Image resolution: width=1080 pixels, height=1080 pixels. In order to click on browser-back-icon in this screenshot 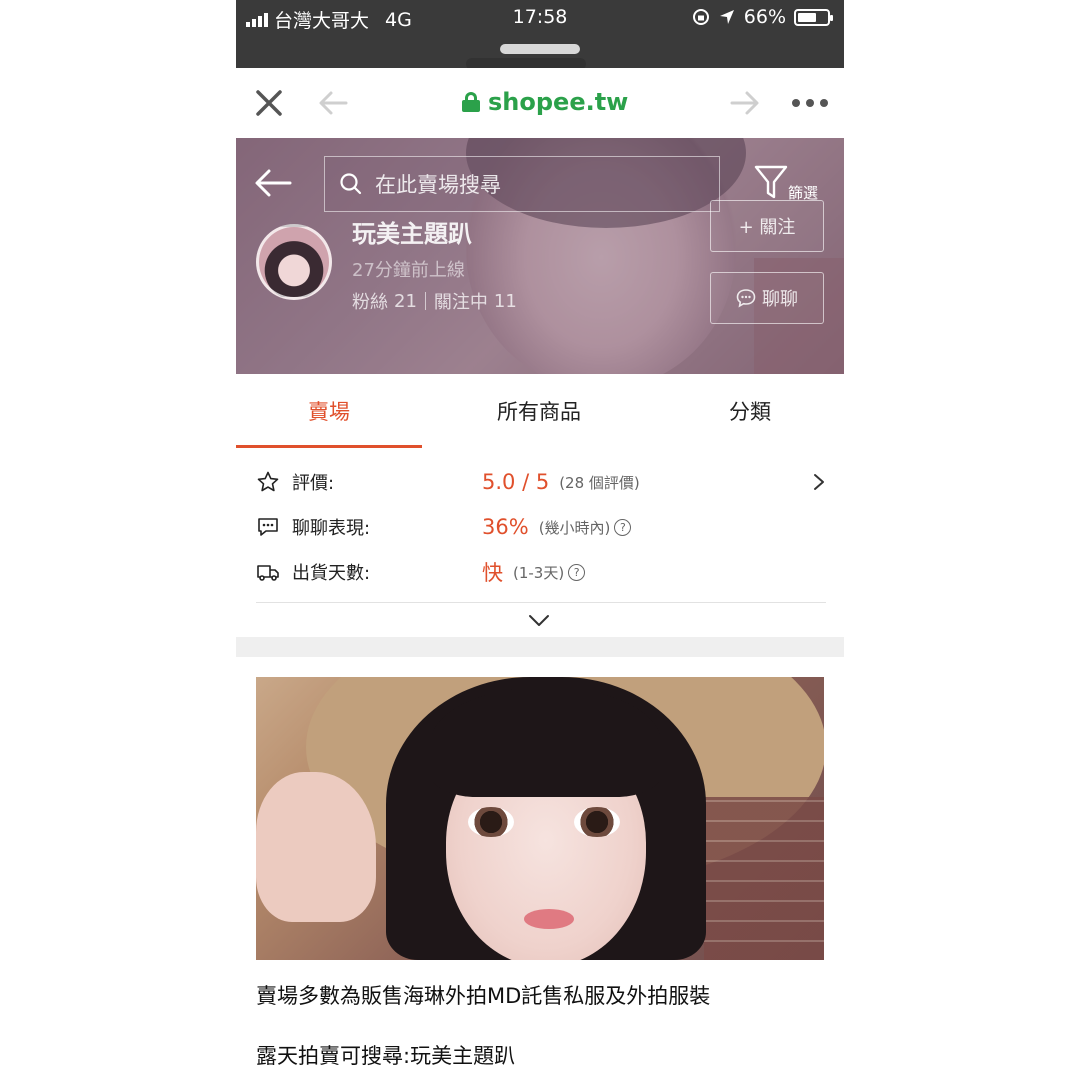, I will do `click(333, 103)`.